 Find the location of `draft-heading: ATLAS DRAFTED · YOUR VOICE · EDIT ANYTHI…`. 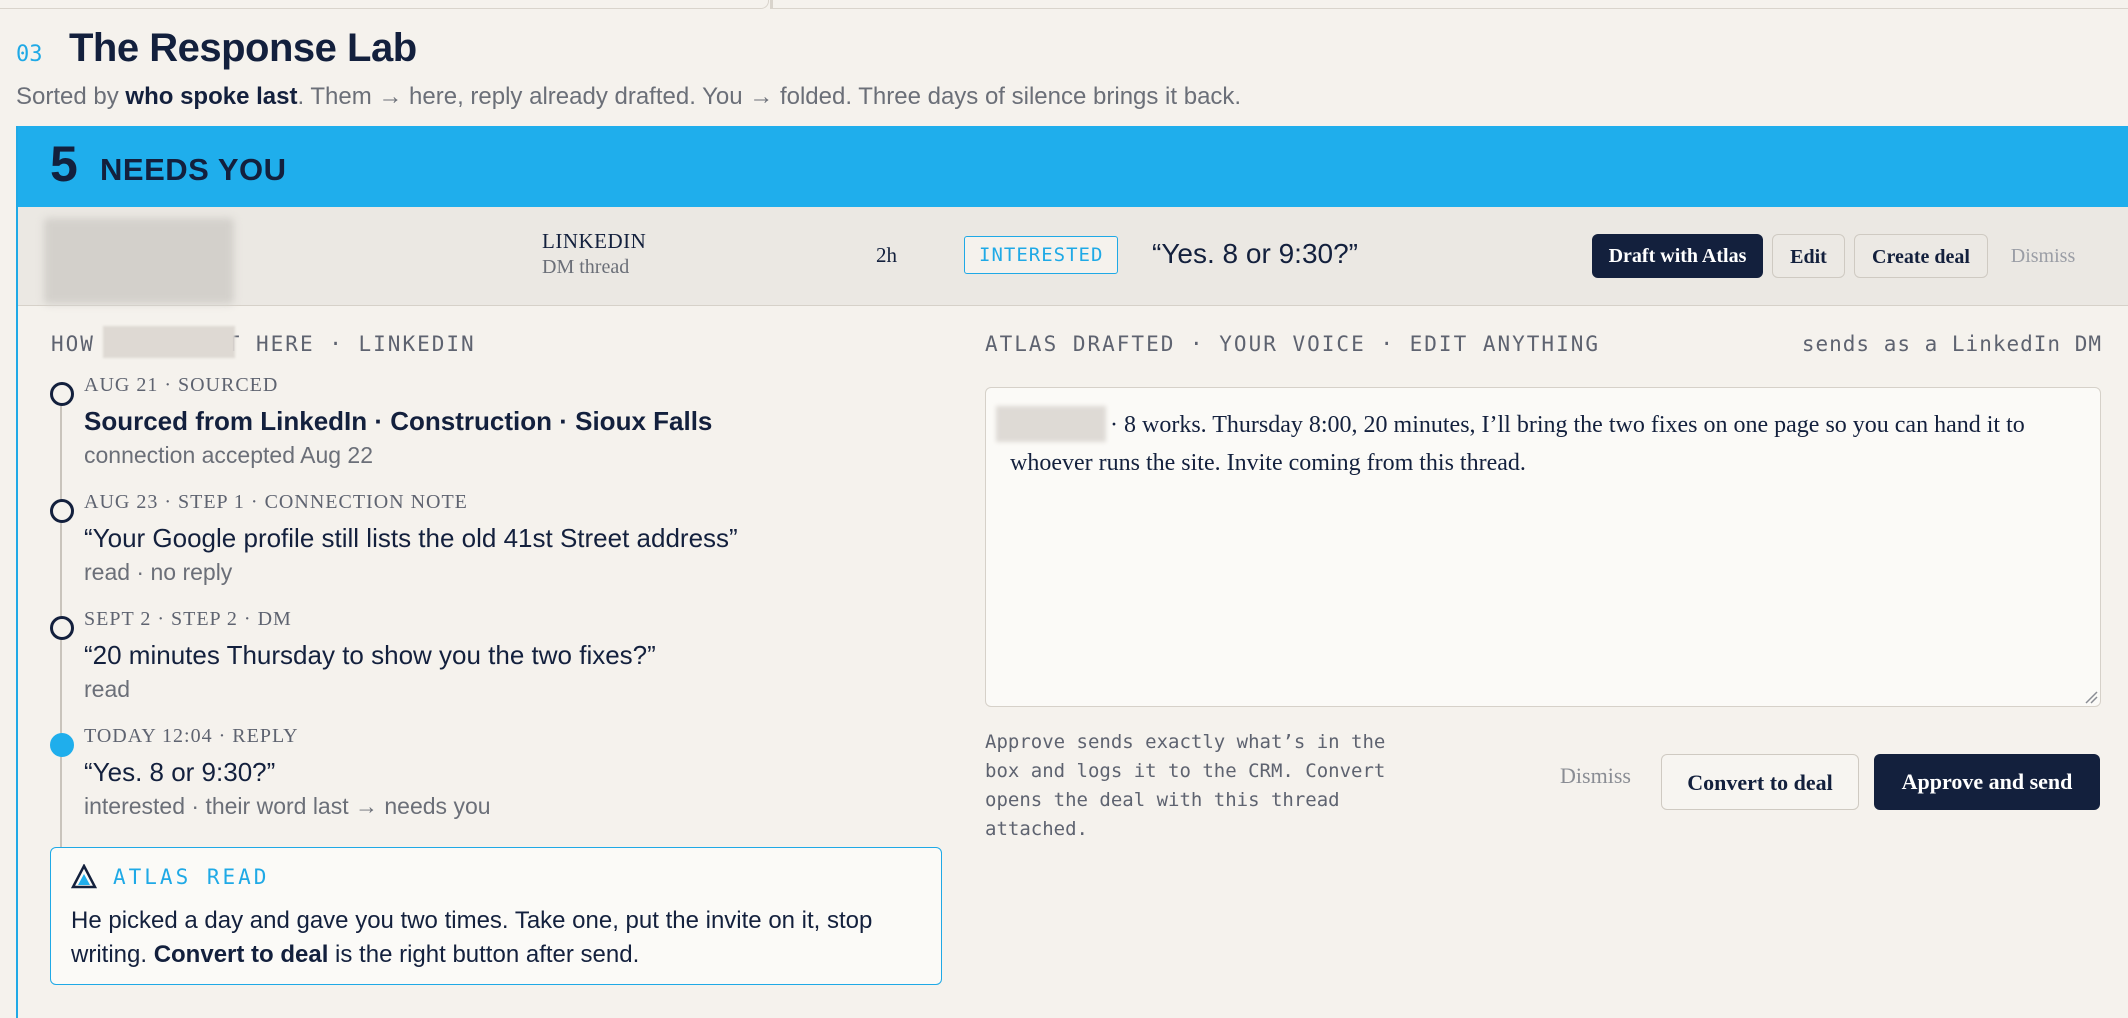

draft-heading: ATLAS DRAFTED · YOUR VOICE · EDIT ANYTHI… is located at coordinates (1293, 344).